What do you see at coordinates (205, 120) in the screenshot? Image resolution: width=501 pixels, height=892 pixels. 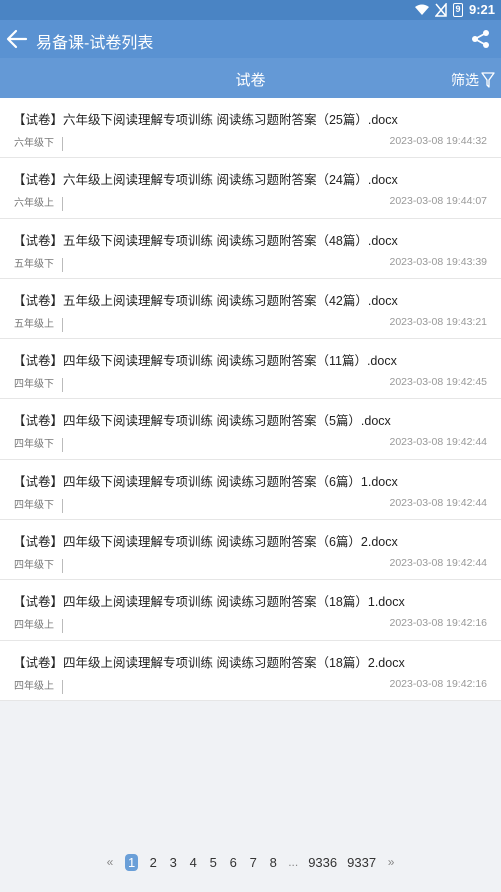 I see `item-title: 【试卷】六年级下阅读理解专项训练 阅读练习题附答案（25篇）.docx` at bounding box center [205, 120].